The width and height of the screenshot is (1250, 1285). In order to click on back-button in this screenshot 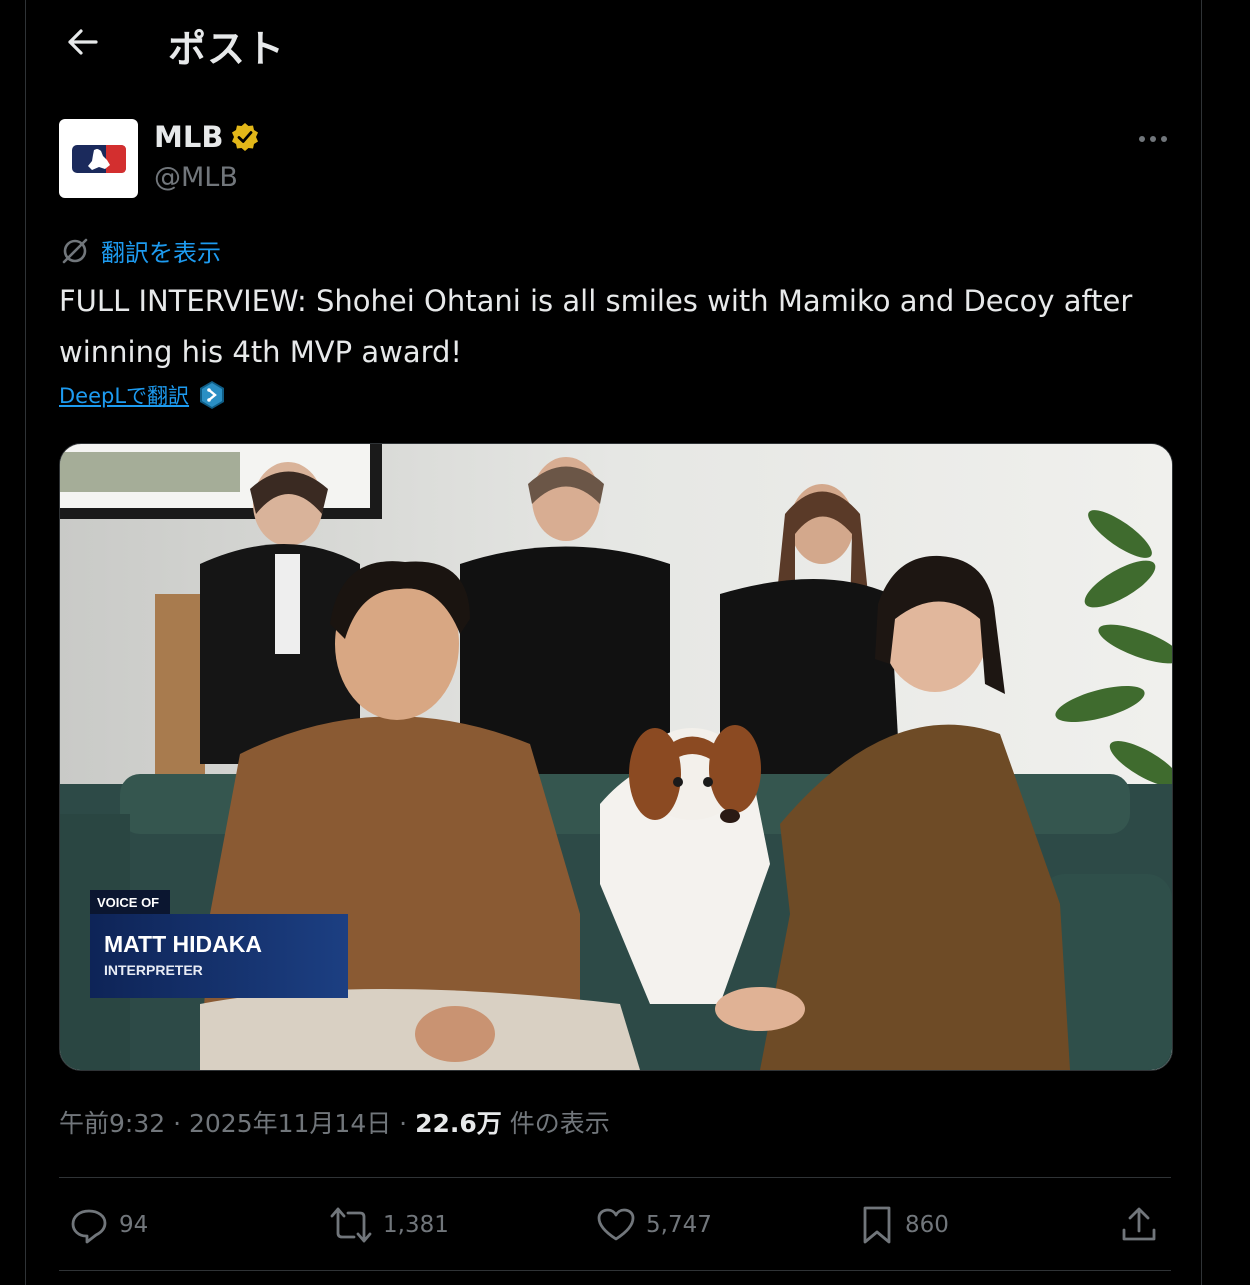, I will do `click(82, 42)`.